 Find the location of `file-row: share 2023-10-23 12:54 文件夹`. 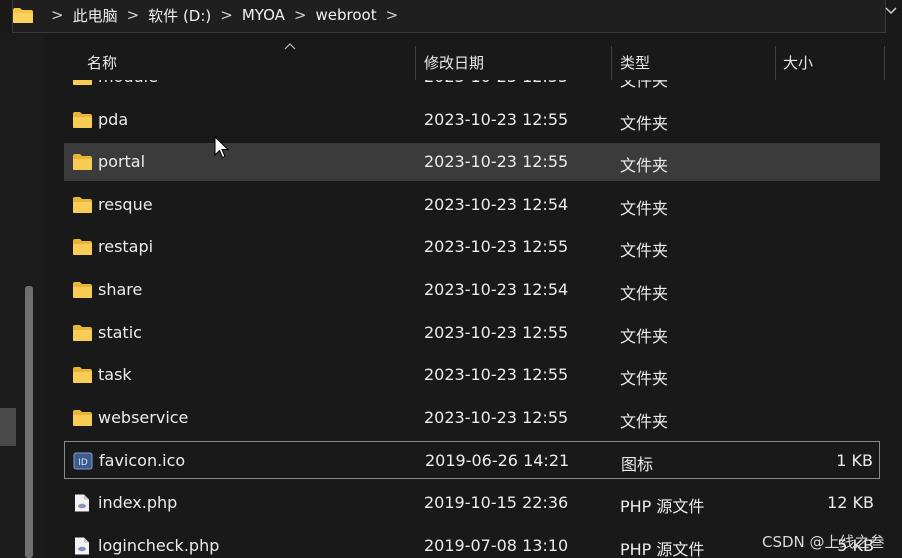

file-row: share 2023-10-23 12:54 文件夹 is located at coordinates (472, 290).